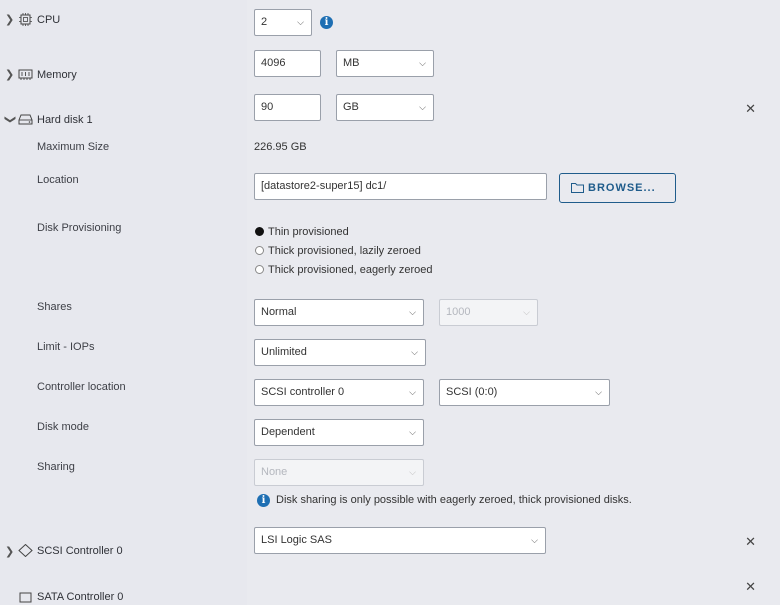  Describe the element at coordinates (57, 75) in the screenshot. I see `memory-label: Memory` at that location.